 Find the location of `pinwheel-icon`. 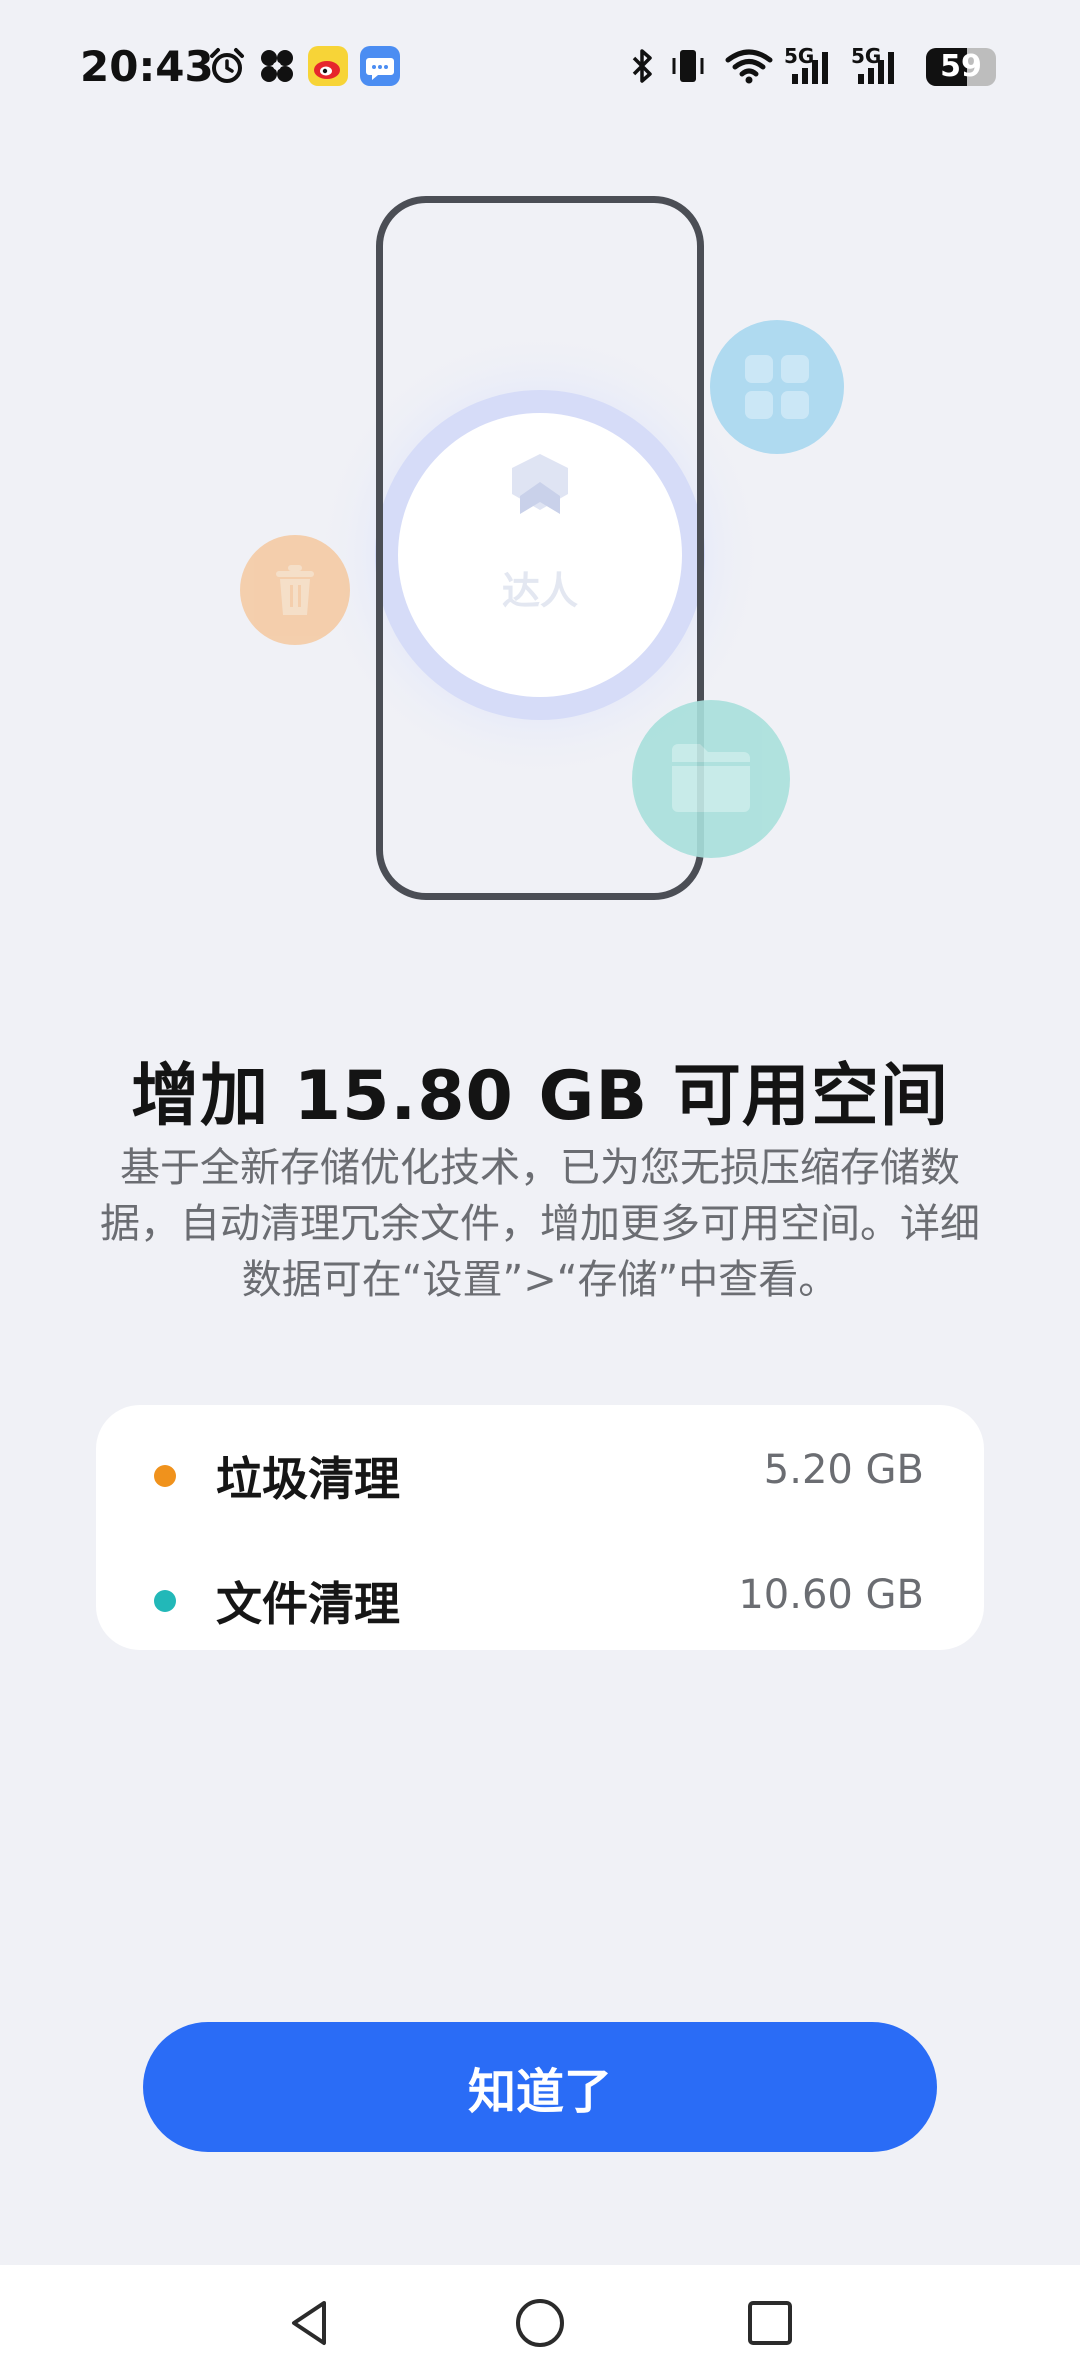

pinwheel-icon is located at coordinates (277, 66).